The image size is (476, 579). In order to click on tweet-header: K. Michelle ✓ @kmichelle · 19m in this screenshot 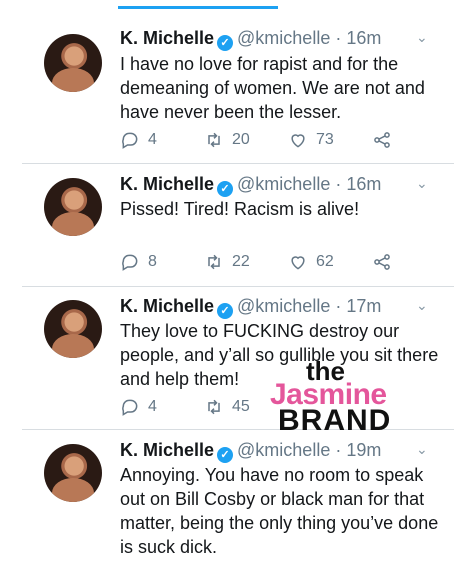, I will do `click(250, 451)`.